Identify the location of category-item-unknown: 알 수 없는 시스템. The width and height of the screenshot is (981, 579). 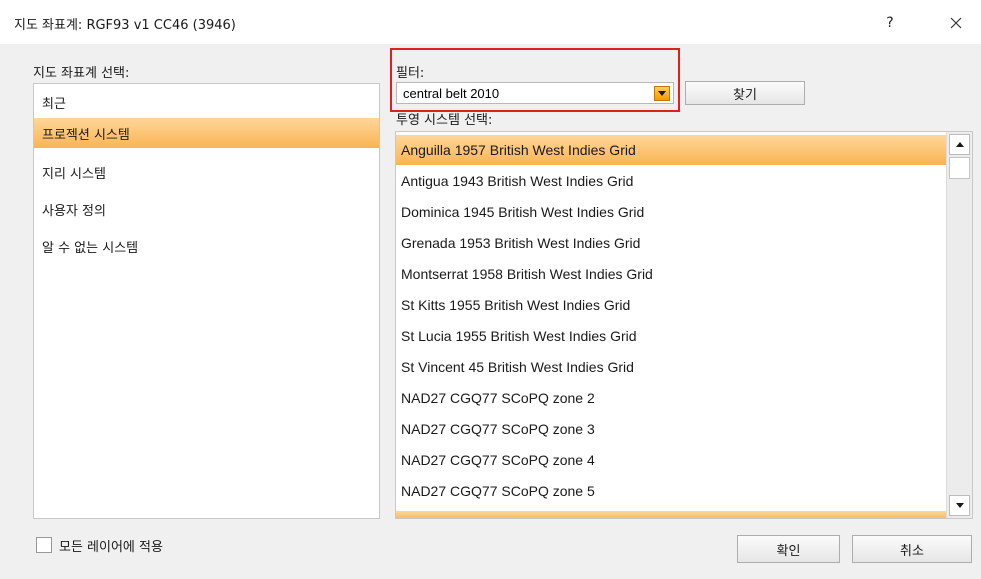
(206, 246).